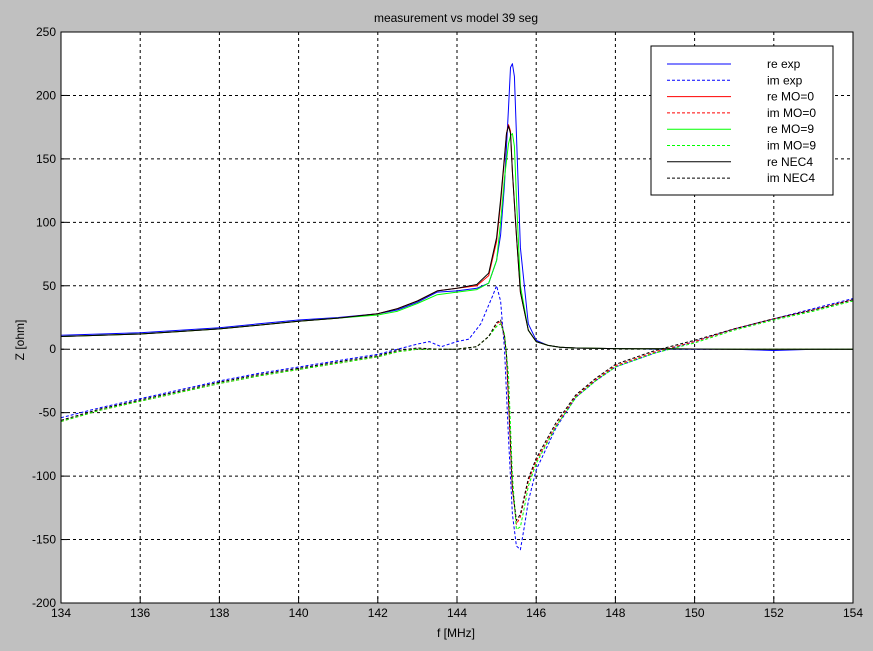 The height and width of the screenshot is (651, 873). Describe the element at coordinates (790, 162) in the screenshot. I see `legend-label-re-nec4: re NEC4` at that location.